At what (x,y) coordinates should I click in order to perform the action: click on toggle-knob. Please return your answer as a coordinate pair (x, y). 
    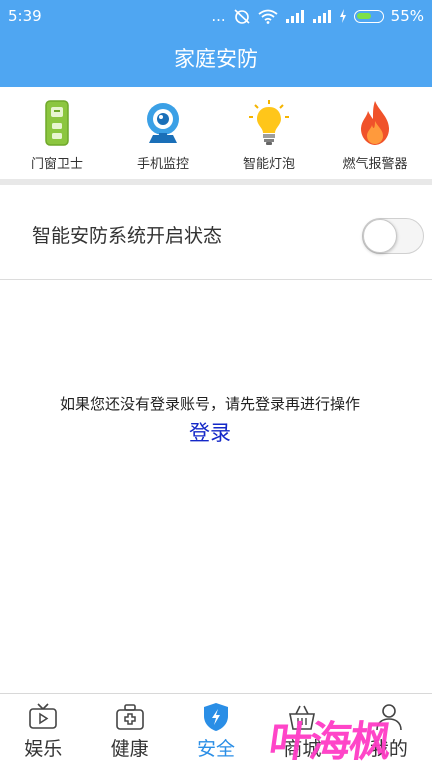
    Looking at the image, I should click on (380, 236).